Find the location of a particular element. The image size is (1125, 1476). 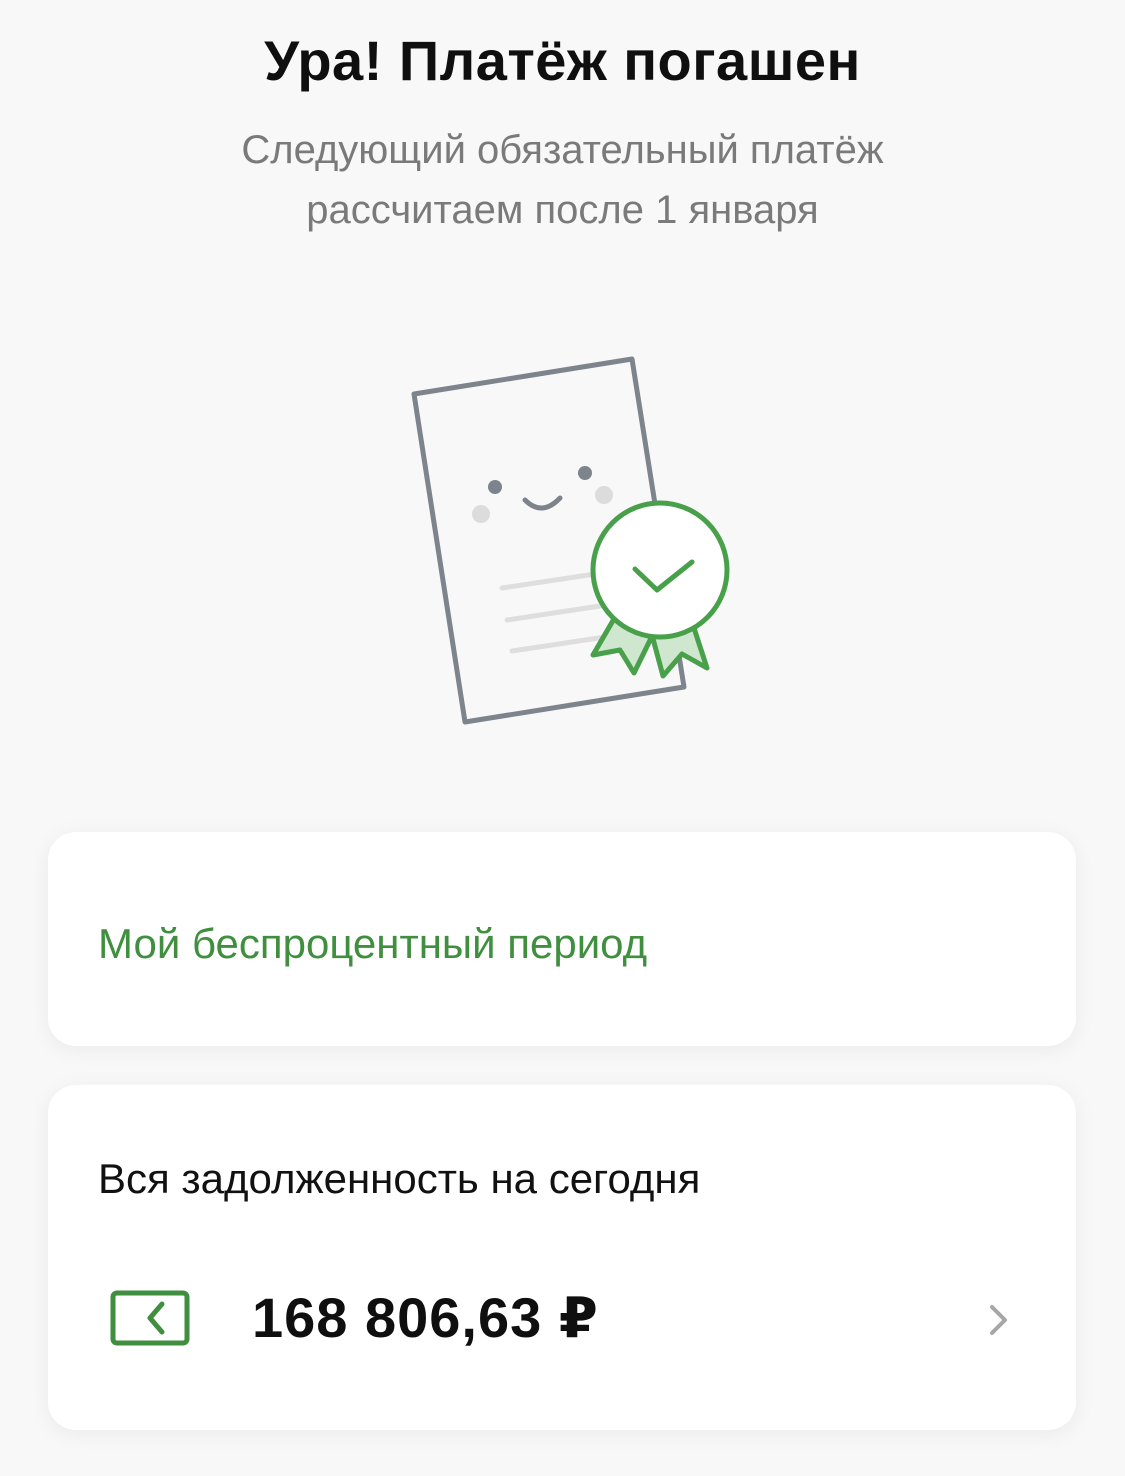

subtitle-line-1: Следующий обязательный платёж is located at coordinates (562, 150).